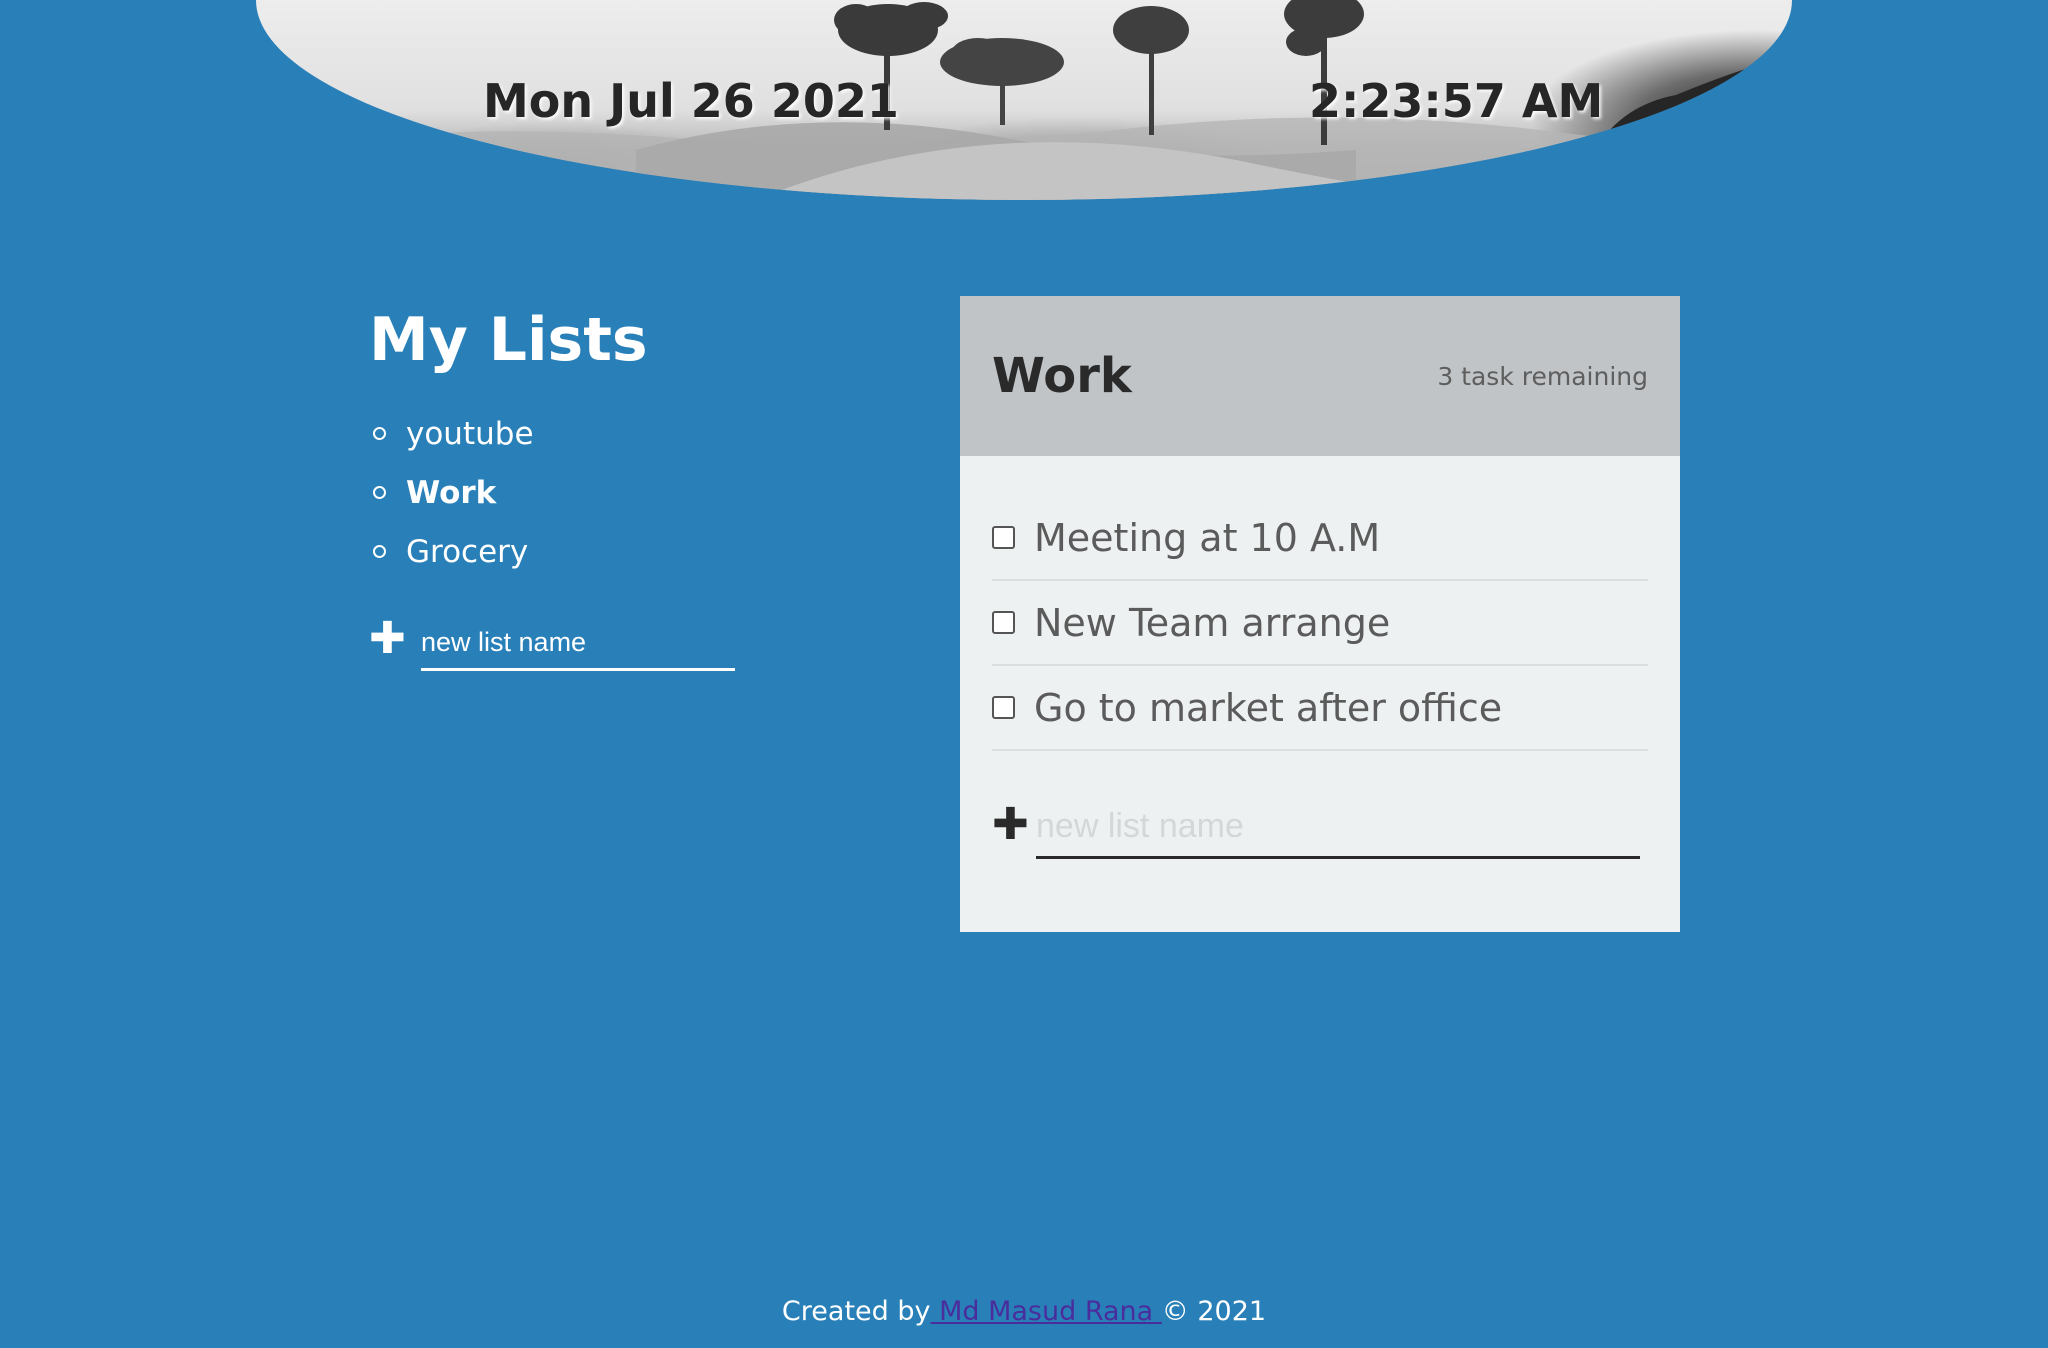 This screenshot has width=2048, height=1348. I want to click on list-item-work: Work, so click(579, 492).